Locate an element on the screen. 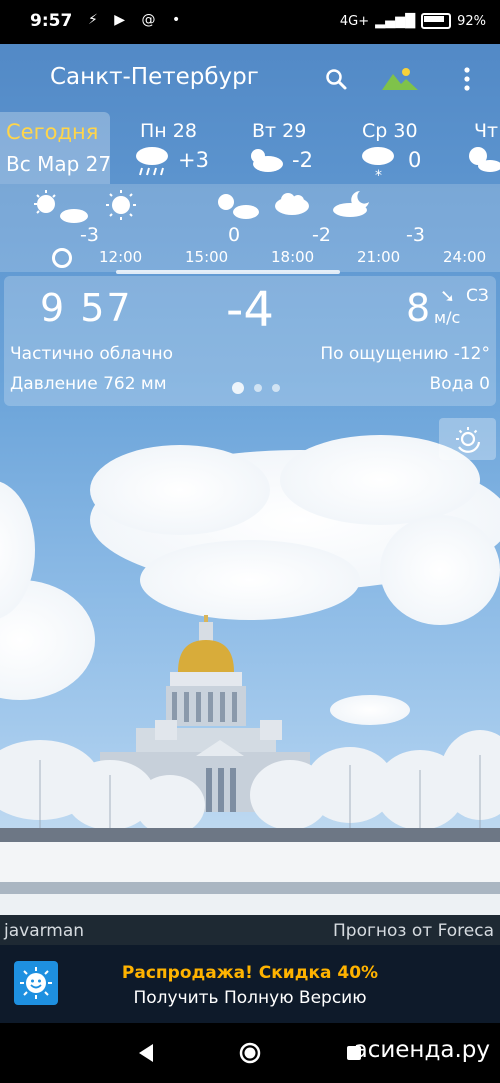  day-wed: Ср 30 * 0 is located at coordinates (406, 148).